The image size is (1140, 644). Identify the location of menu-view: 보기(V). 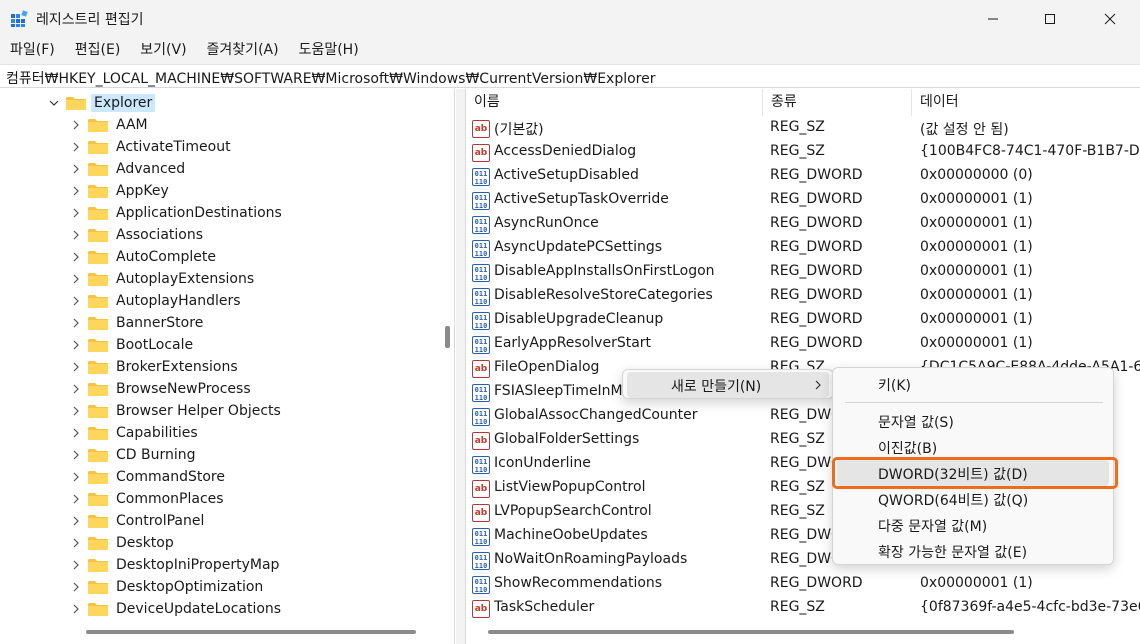
(163, 51).